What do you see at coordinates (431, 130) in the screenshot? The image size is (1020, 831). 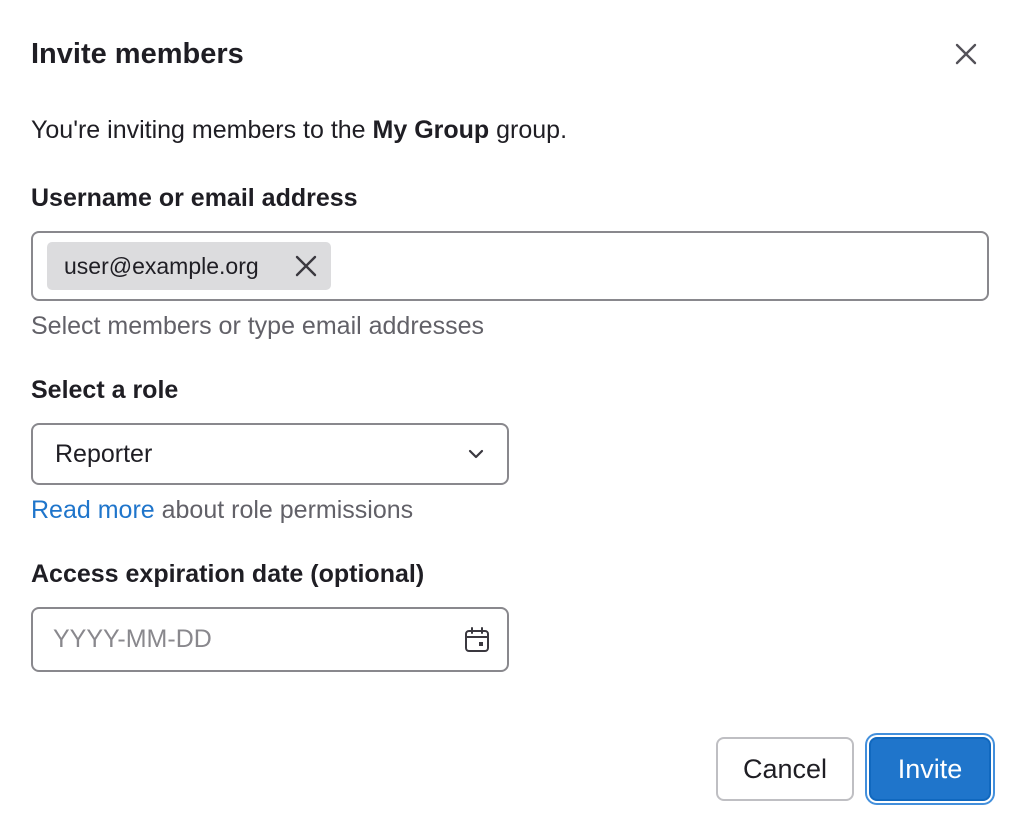 I see `group-name: My Group` at bounding box center [431, 130].